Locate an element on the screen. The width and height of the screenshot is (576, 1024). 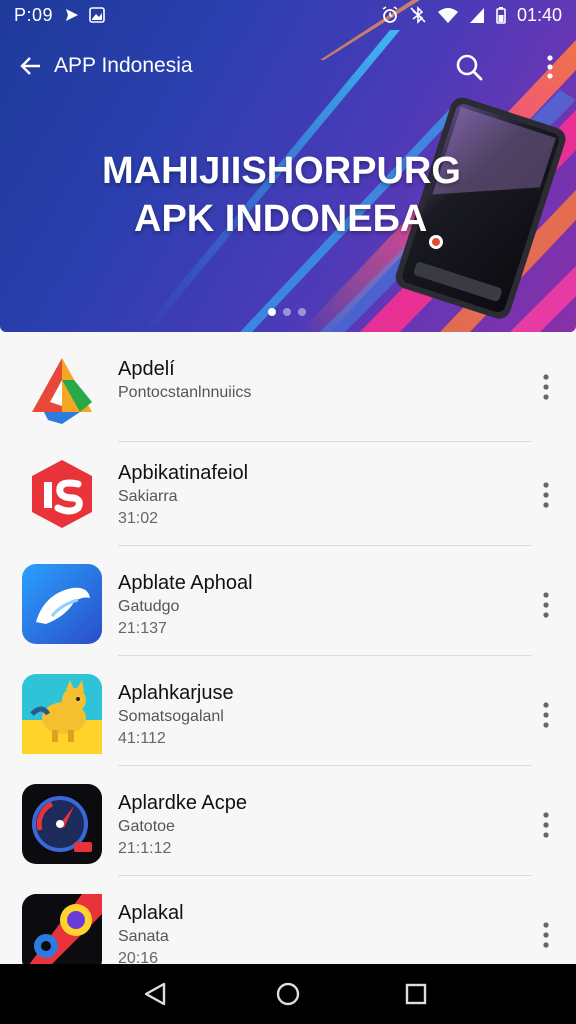
search-icon is located at coordinates (469, 67).